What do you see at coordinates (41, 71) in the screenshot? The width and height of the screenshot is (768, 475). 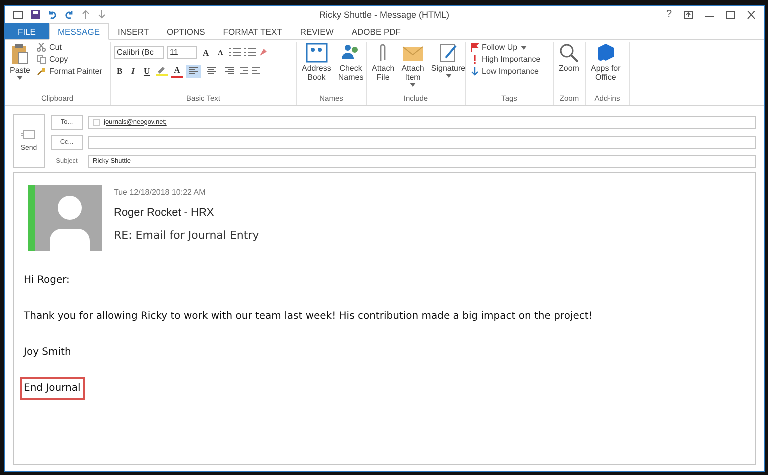 I see `brush-icon` at bounding box center [41, 71].